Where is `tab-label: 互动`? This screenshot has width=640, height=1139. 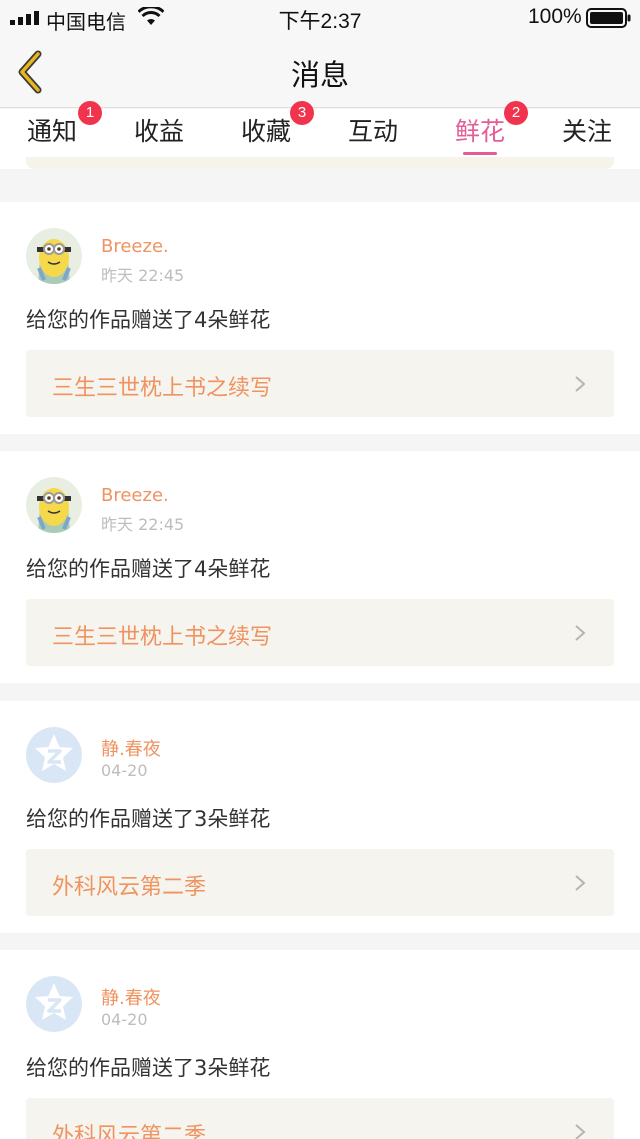 tab-label: 互动 is located at coordinates (372, 131).